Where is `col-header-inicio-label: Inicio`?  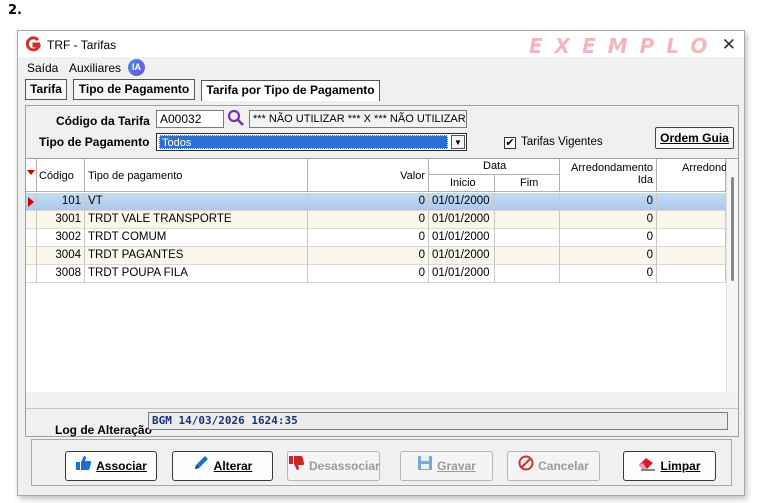 col-header-inicio-label: Inicio is located at coordinates (463, 183).